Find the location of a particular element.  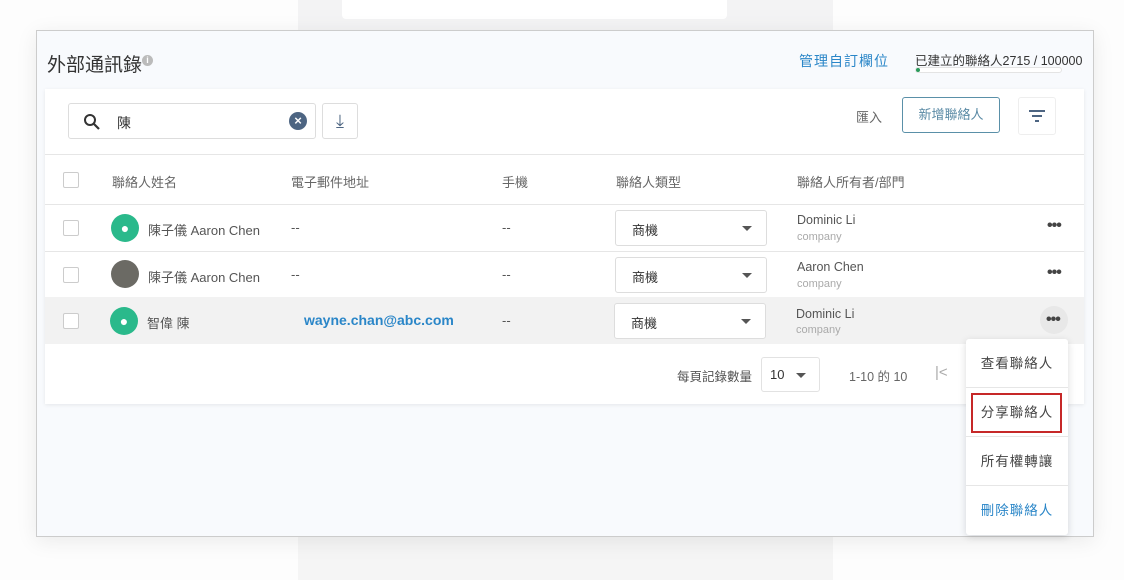

add-contact-button: 新增聯絡人 is located at coordinates (951, 115).